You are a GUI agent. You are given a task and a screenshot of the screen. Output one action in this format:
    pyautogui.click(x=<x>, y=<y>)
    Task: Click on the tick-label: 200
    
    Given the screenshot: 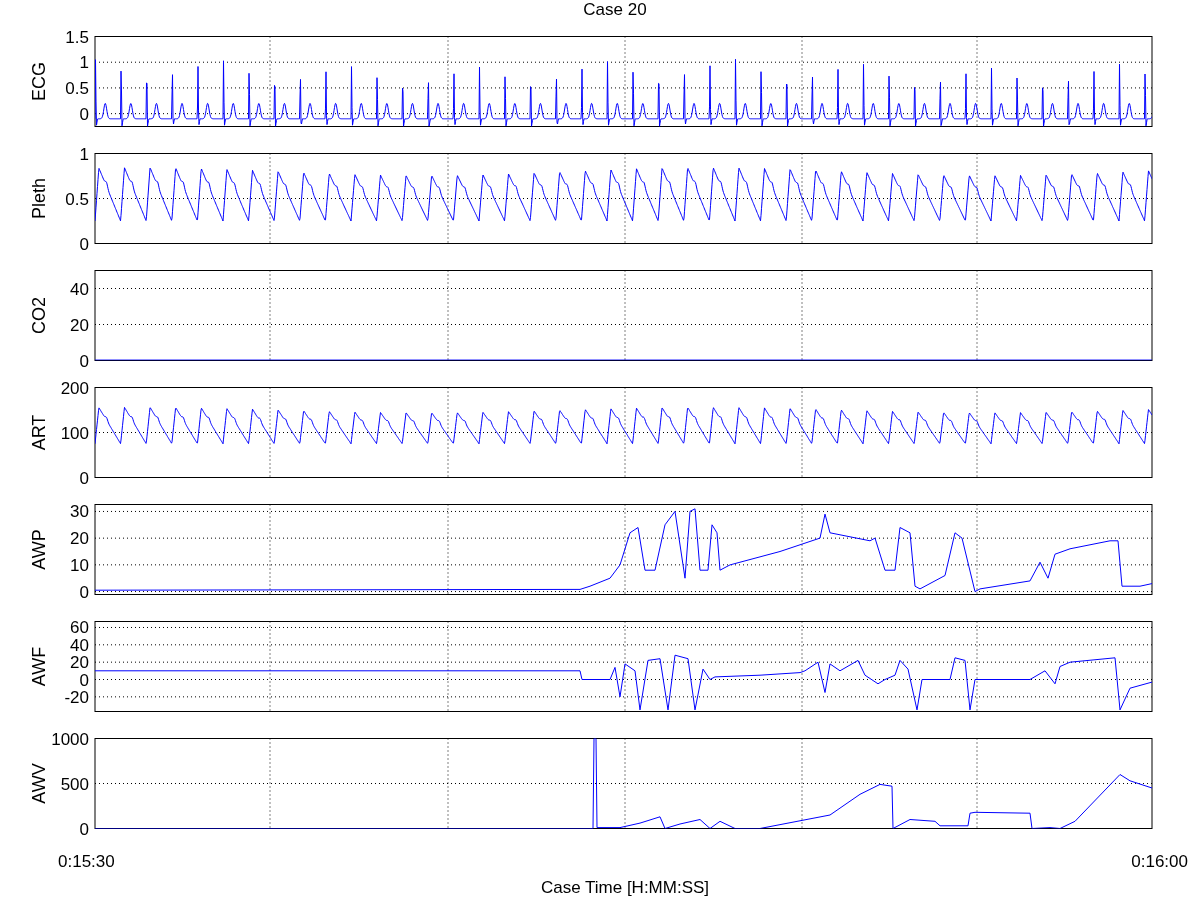 What is the action you would take?
    pyautogui.click(x=74, y=388)
    